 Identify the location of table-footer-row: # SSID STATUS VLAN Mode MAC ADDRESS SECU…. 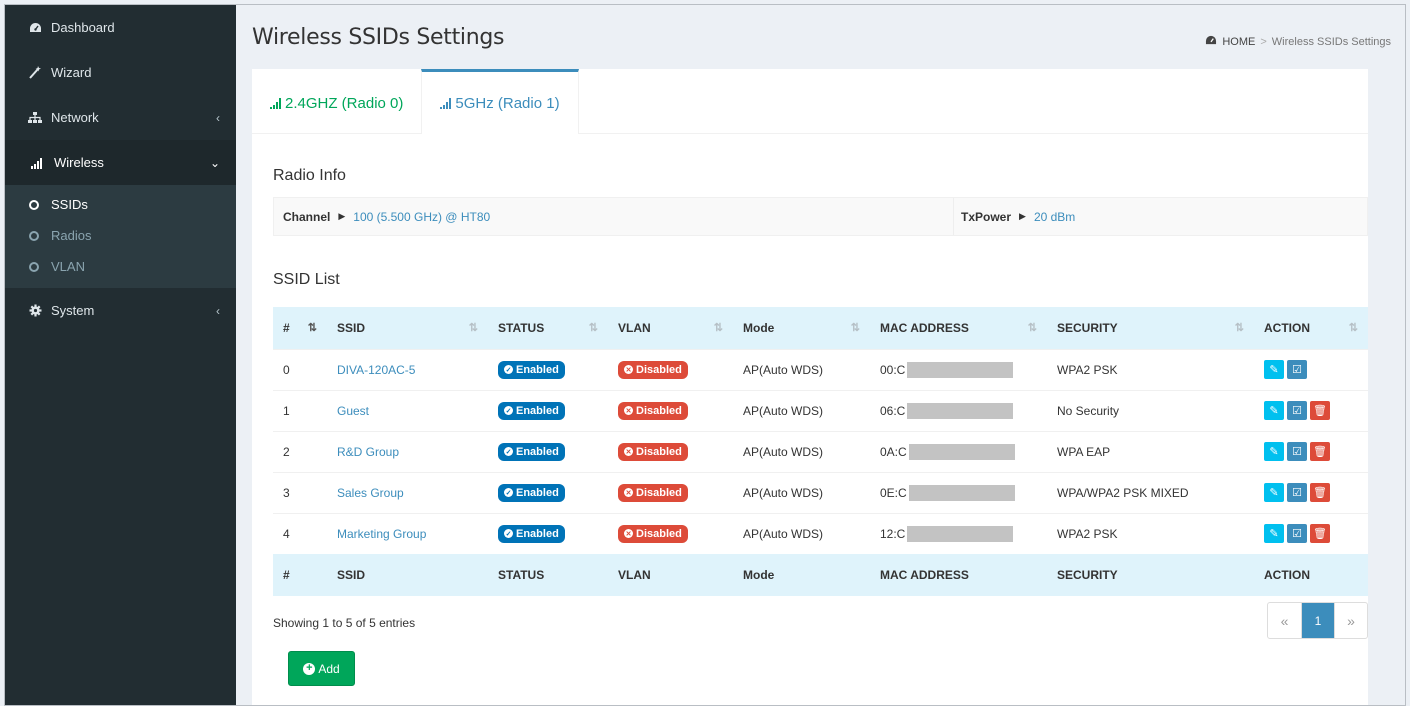
(820, 575).